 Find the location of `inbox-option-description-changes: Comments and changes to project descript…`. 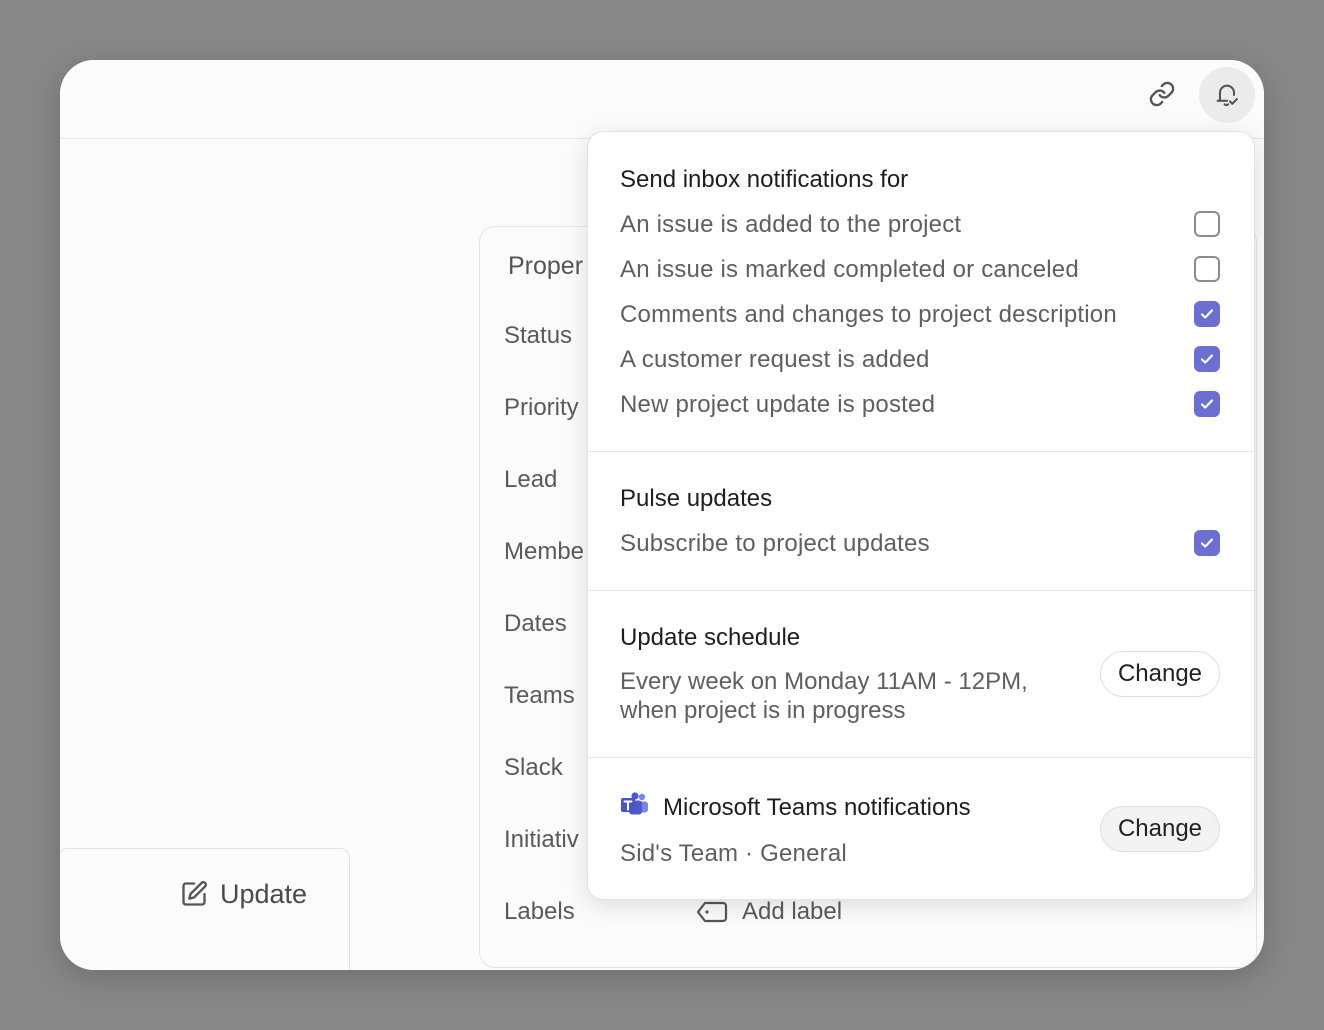

inbox-option-description-changes: Comments and changes to project descript… is located at coordinates (868, 314).